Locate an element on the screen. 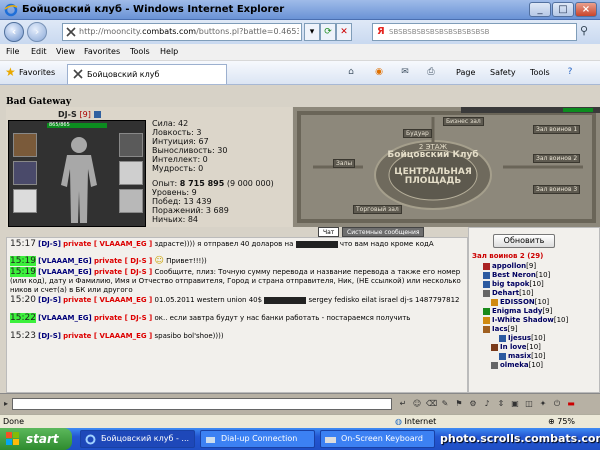 Image resolution: width=600 pixels, height=450 pixels. minimize-button: _ is located at coordinates (540, 9).